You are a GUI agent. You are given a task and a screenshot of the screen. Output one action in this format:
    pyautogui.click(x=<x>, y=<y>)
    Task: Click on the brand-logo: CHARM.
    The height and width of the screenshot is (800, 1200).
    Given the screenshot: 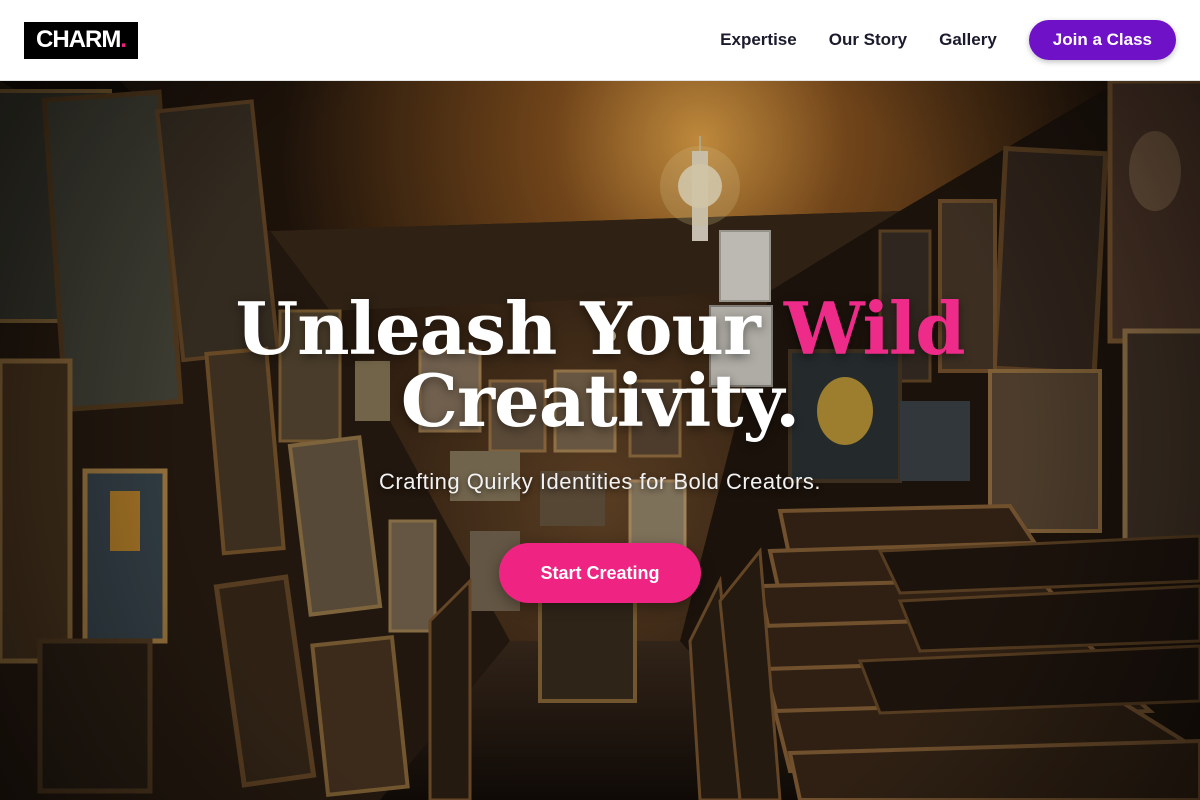 What is the action you would take?
    pyautogui.click(x=81, y=40)
    